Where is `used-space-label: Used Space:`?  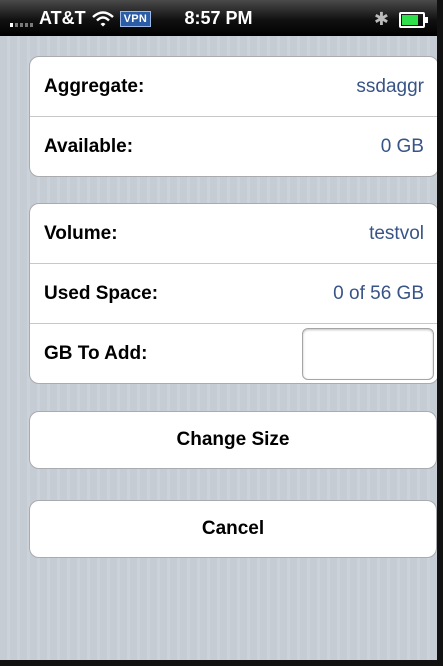 used-space-label: Used Space: is located at coordinates (101, 293).